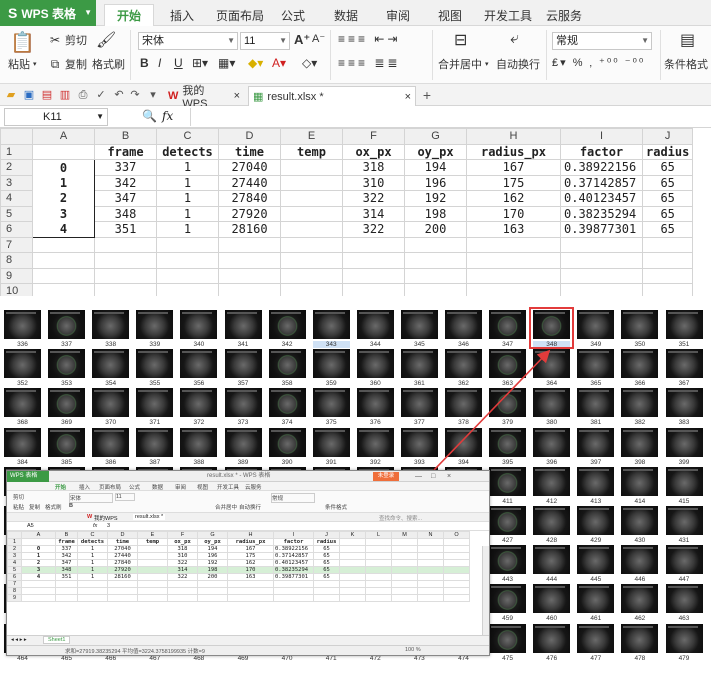 The width and height of the screenshot is (711, 673). What do you see at coordinates (110, 488) in the screenshot?
I see `mini-tab-page-layout: 页面布局` at bounding box center [110, 488].